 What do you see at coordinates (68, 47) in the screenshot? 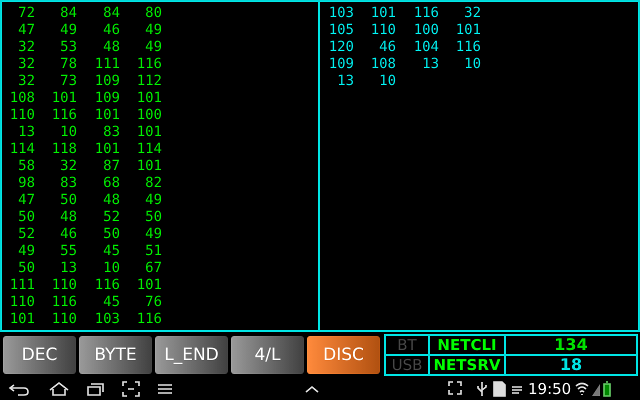
I see `byte-value: 53` at bounding box center [68, 47].